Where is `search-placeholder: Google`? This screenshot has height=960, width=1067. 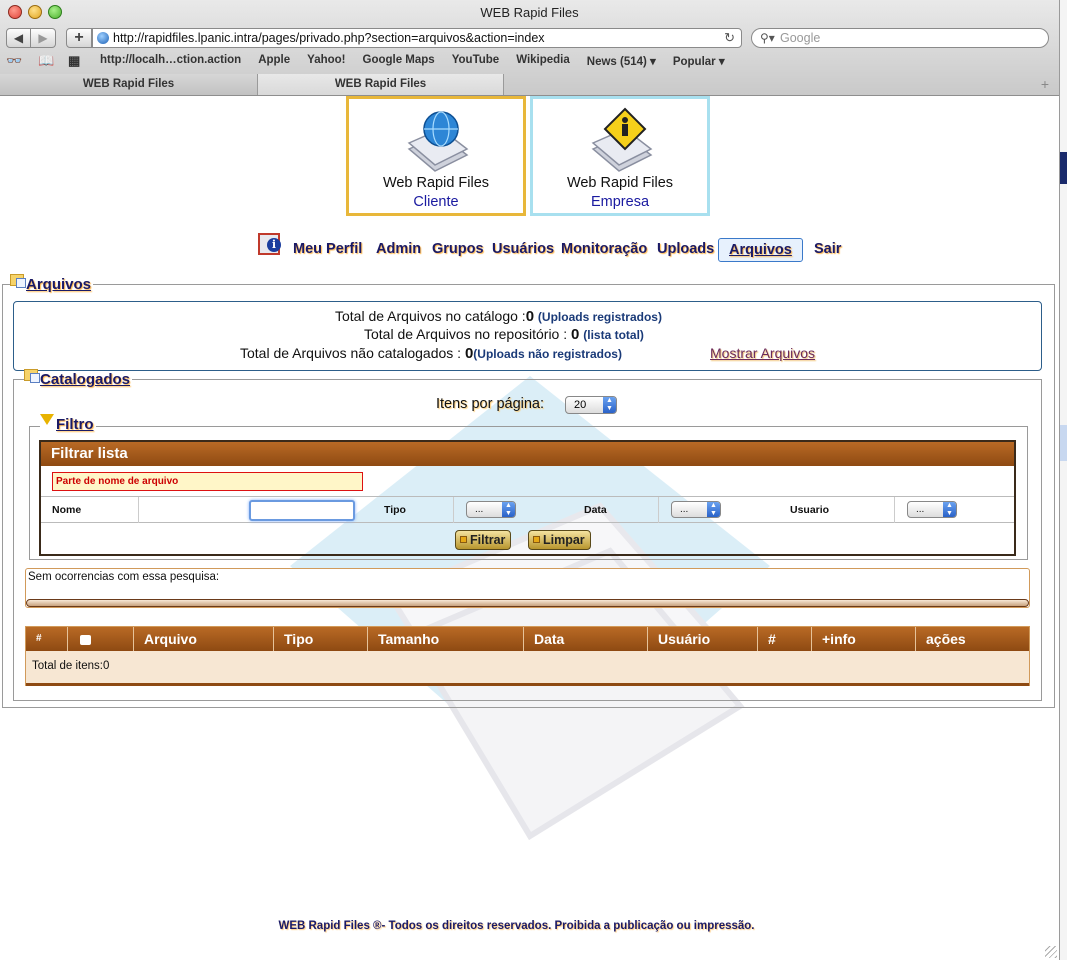
search-placeholder: Google is located at coordinates (800, 38).